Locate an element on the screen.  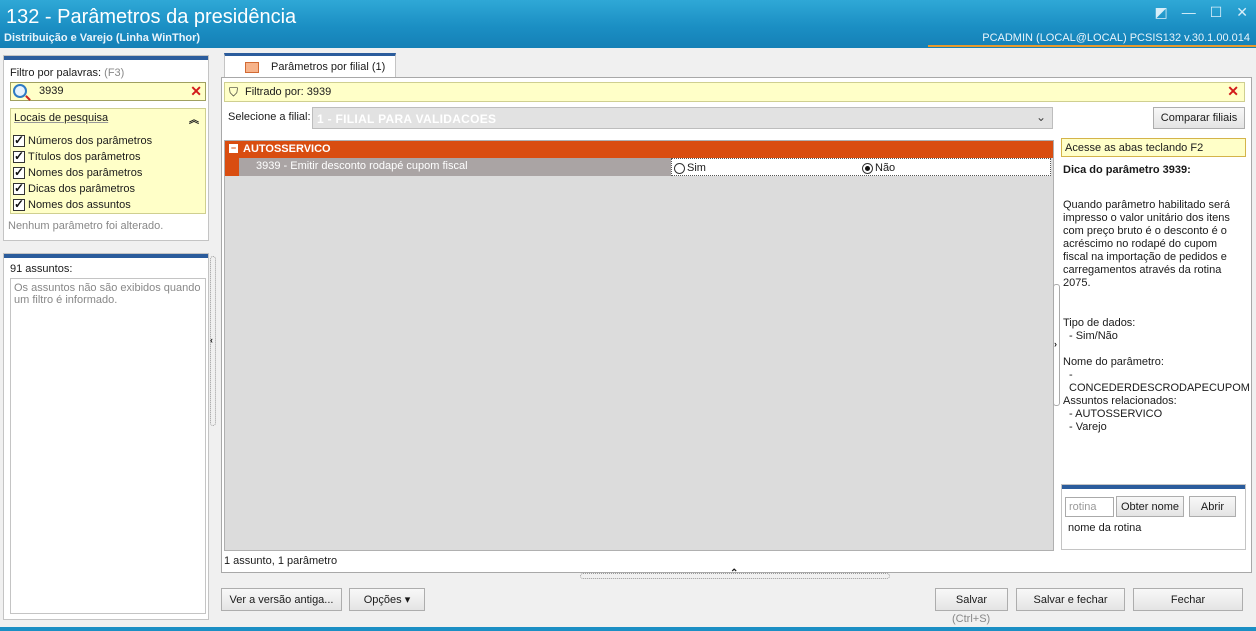
location-tips: Dicas dos parâmetros is located at coordinates (74, 188).